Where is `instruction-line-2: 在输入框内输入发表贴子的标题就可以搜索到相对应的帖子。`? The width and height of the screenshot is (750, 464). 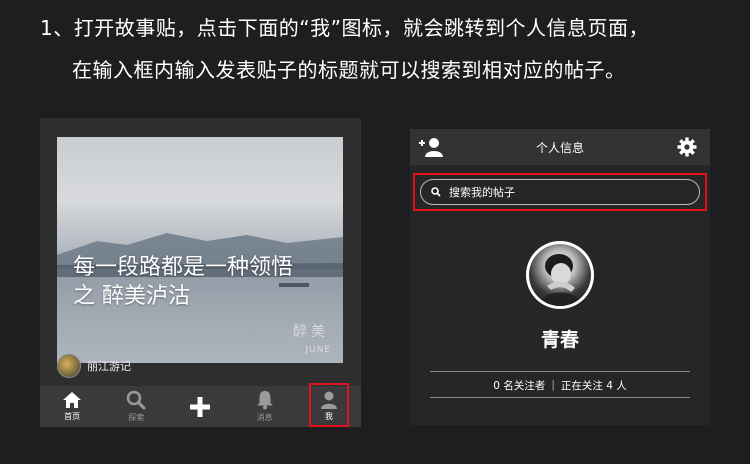 instruction-line-2: 在输入框内输入发表贴子的标题就可以搜索到相对应的帖子。 is located at coordinates (349, 70).